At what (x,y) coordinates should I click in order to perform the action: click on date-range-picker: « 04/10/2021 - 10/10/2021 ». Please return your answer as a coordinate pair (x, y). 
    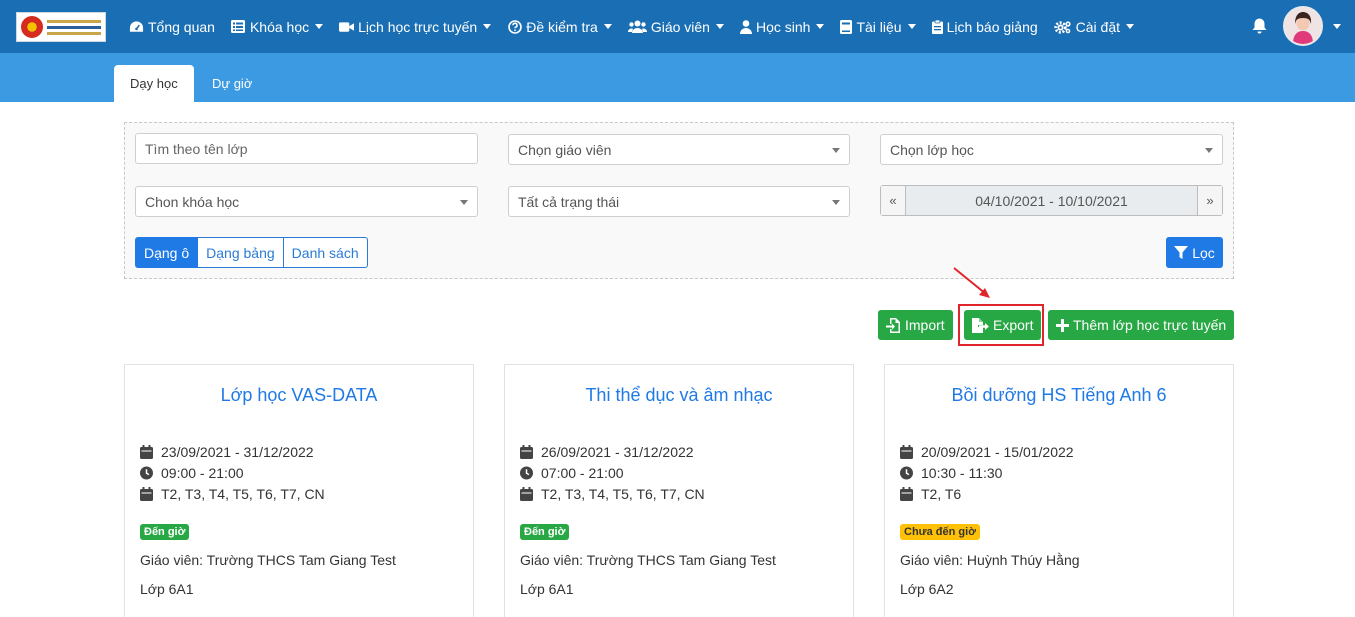
    Looking at the image, I should click on (1051, 200).